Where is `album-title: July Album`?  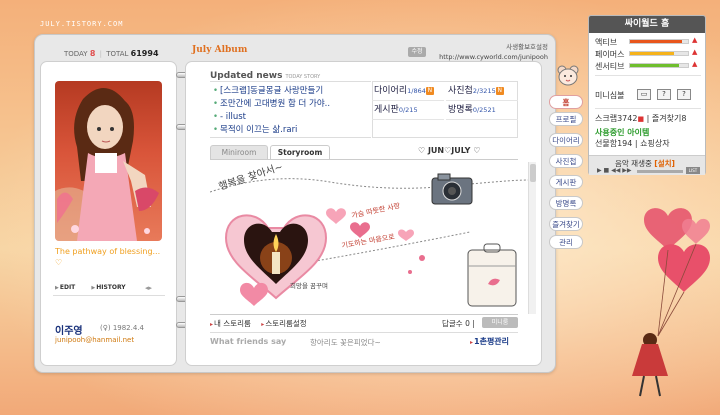
album-title: July Album is located at coordinates (220, 50).